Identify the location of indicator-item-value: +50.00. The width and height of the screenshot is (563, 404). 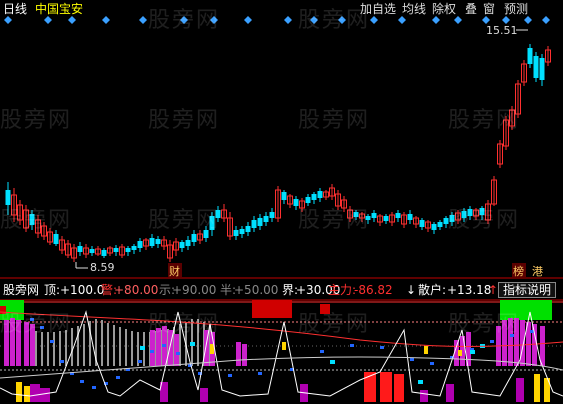
(256, 290).